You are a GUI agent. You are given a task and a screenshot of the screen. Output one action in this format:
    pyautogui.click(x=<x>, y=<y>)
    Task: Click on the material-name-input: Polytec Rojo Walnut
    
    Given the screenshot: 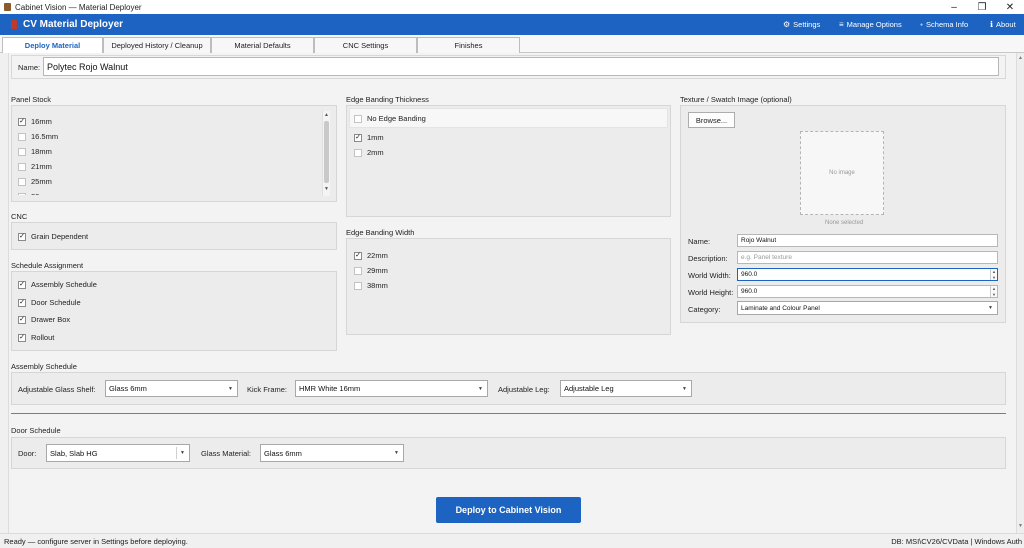 What is the action you would take?
    pyautogui.click(x=521, y=66)
    